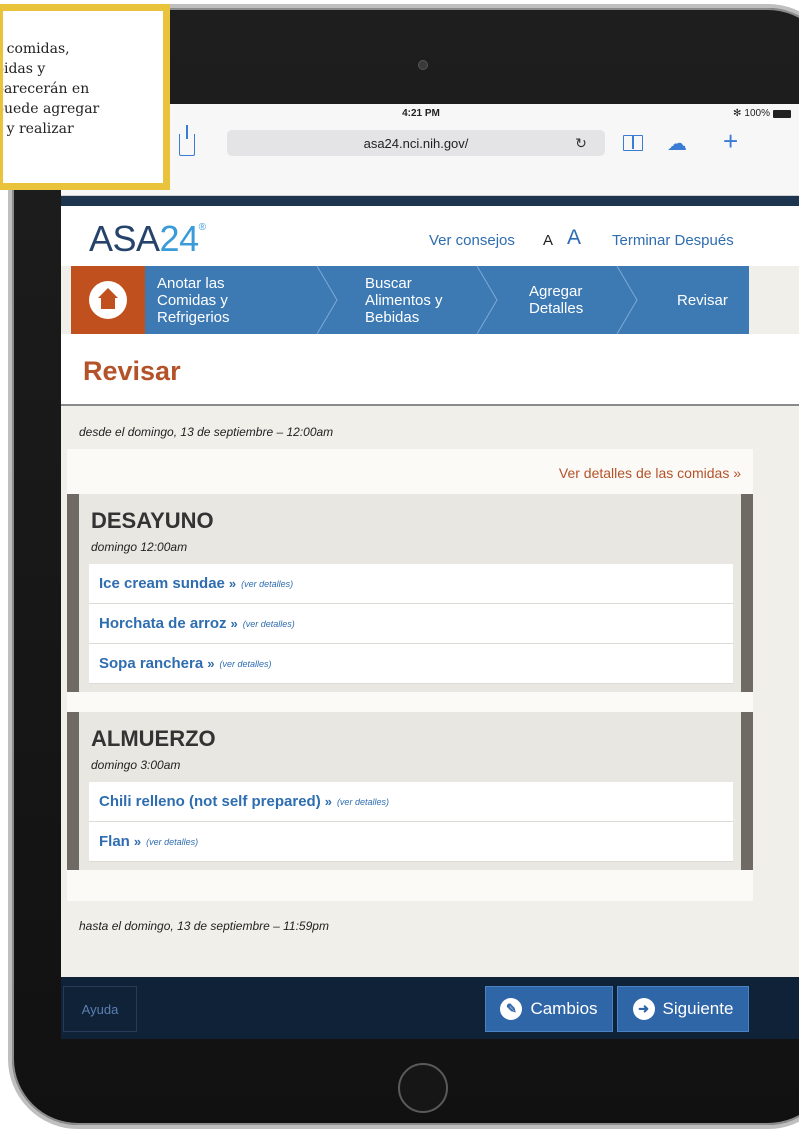 This screenshot has height=1133, width=799. I want to click on step-review: Revisar, so click(694, 300).